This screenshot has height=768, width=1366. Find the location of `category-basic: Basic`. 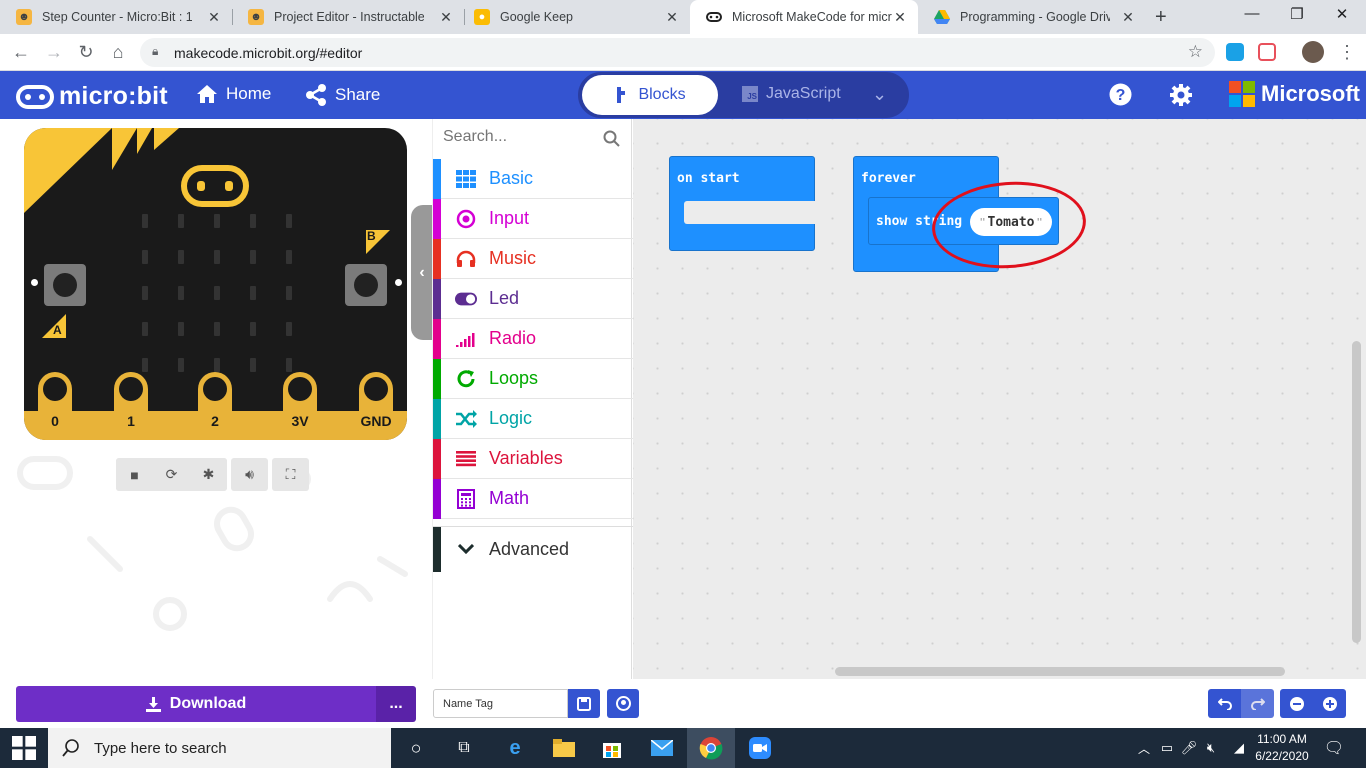

category-basic: Basic is located at coordinates (533, 178).